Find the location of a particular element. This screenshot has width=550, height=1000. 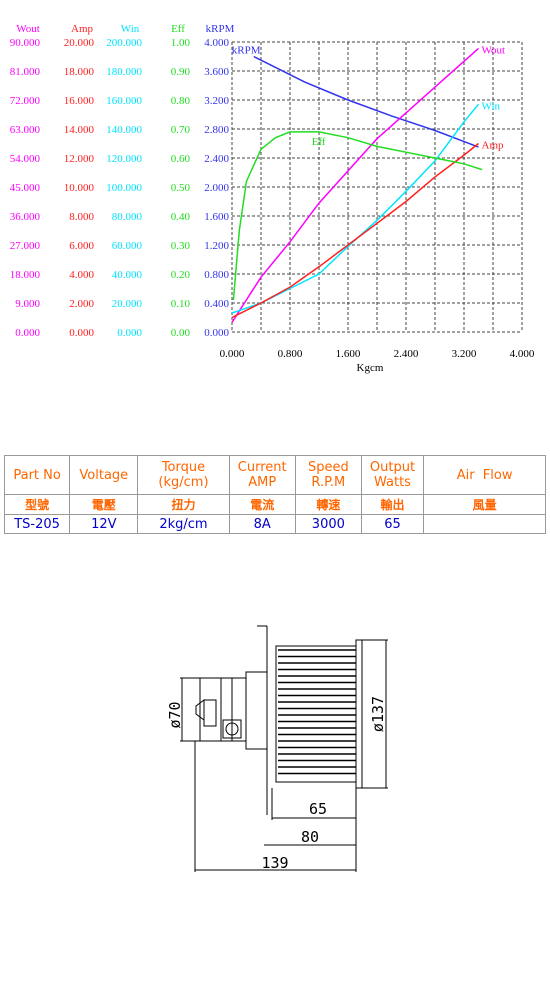

y-tick-amp: 8.000 is located at coordinates (81, 217).